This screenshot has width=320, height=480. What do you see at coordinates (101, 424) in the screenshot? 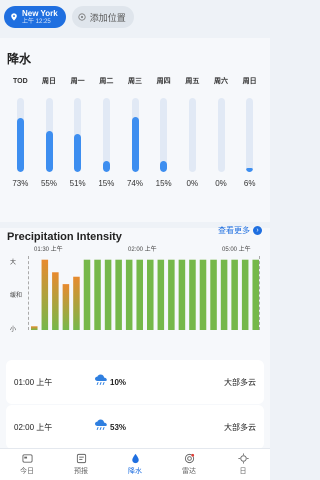
I see `rain-cloud-icon` at bounding box center [101, 424].